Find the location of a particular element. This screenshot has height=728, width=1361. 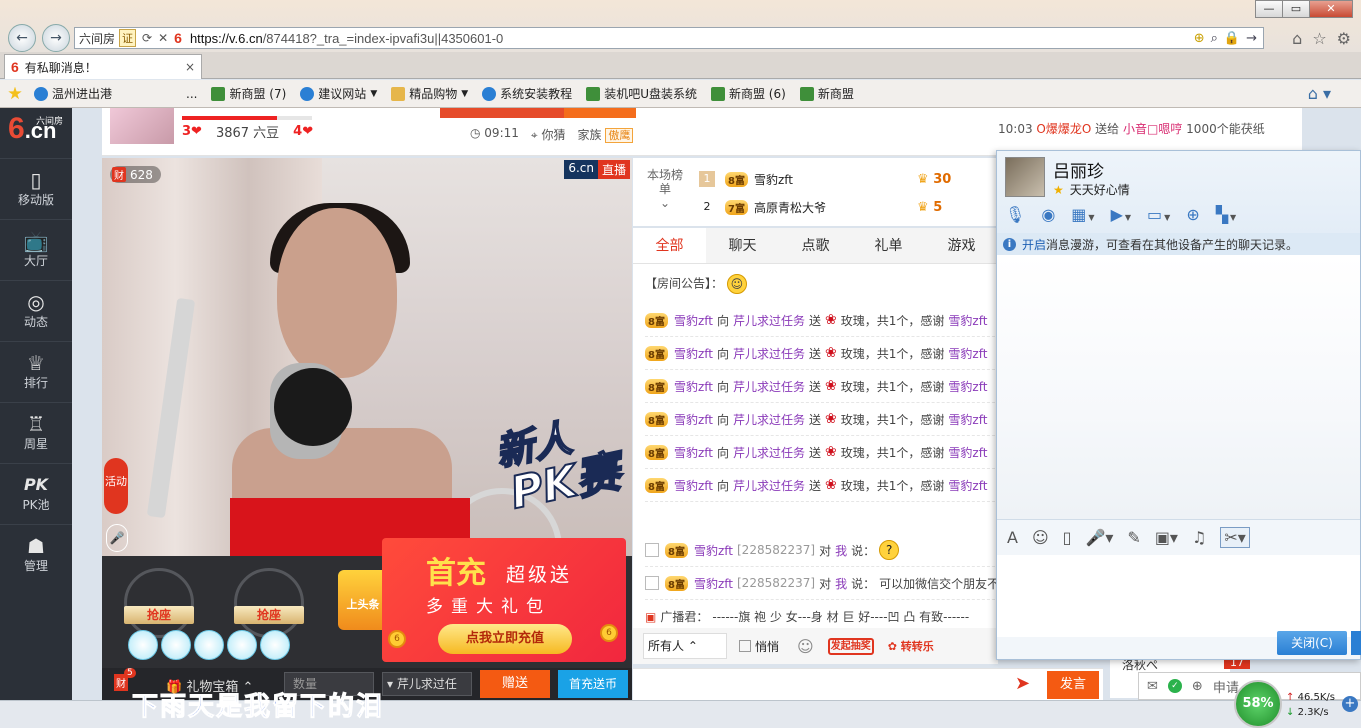

spin-button: ✿ 转转乐 is located at coordinates (911, 646).